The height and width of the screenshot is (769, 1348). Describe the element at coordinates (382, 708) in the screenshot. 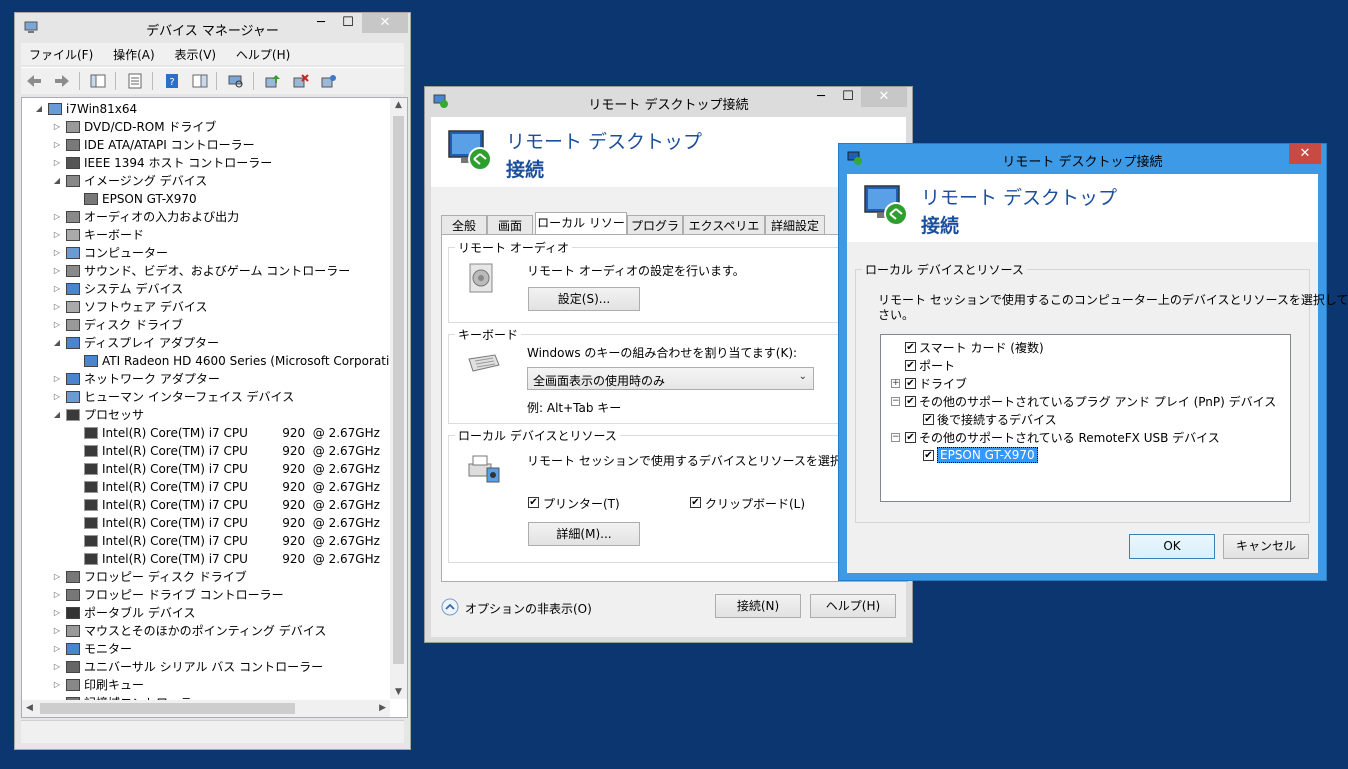

I see `scroll-right-icon: ▶` at that location.